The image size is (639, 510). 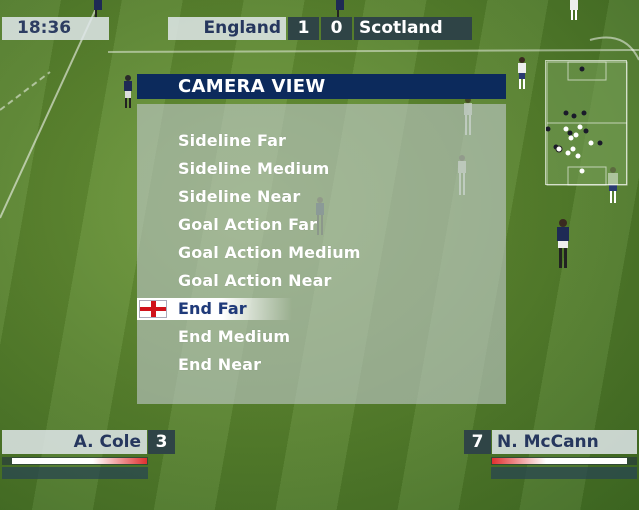 I want to click on menu-item-goal-action-medium: Goal Action Medium, so click(x=269, y=253).